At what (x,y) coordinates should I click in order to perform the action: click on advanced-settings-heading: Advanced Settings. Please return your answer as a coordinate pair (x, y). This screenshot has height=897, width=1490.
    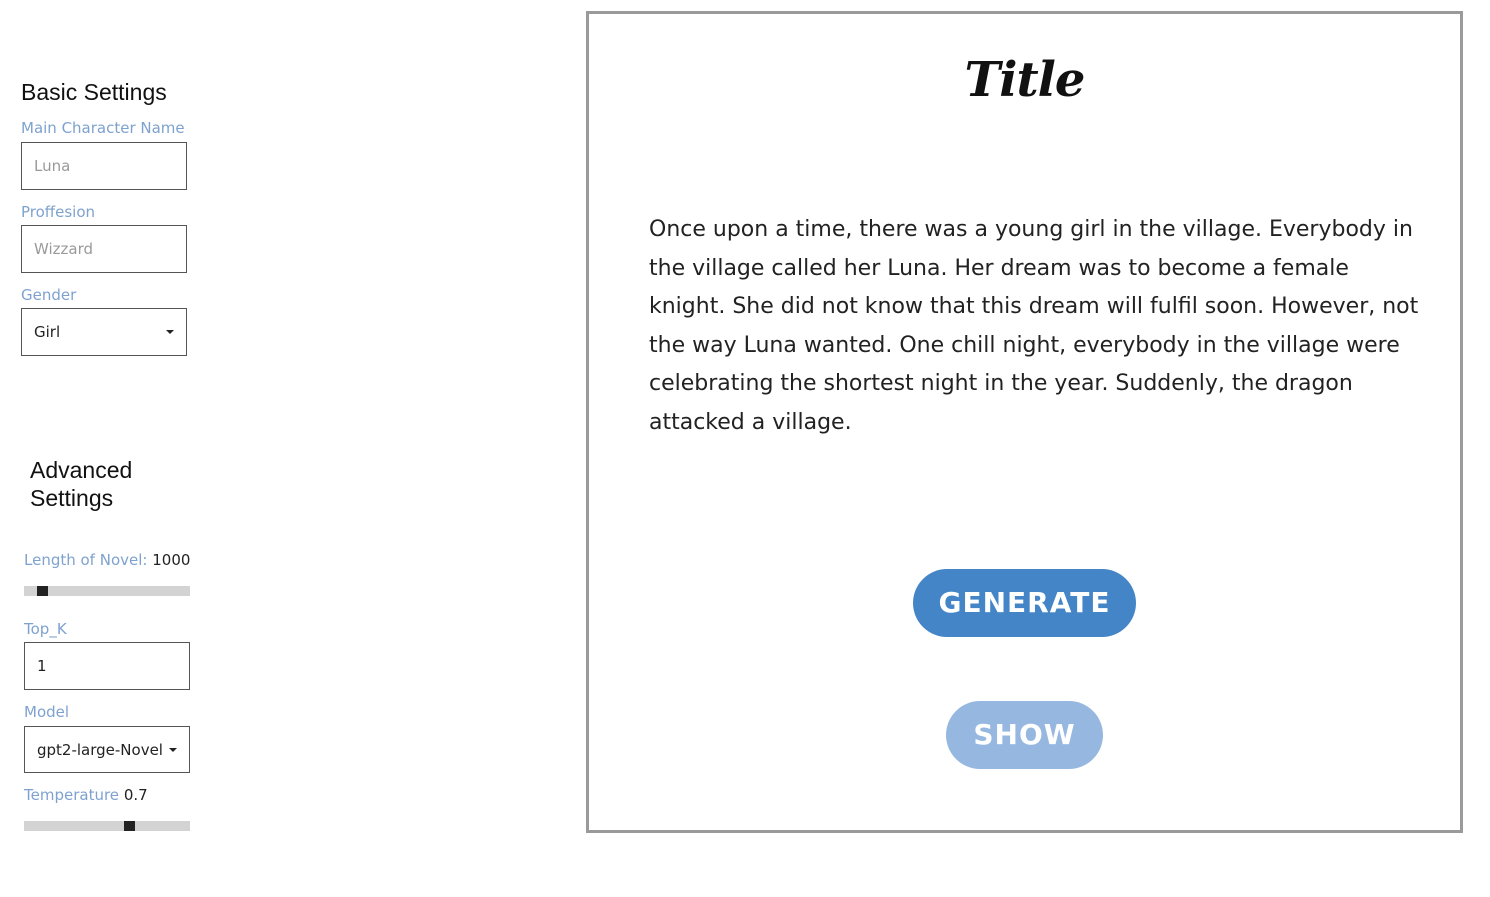
    Looking at the image, I should click on (81, 484).